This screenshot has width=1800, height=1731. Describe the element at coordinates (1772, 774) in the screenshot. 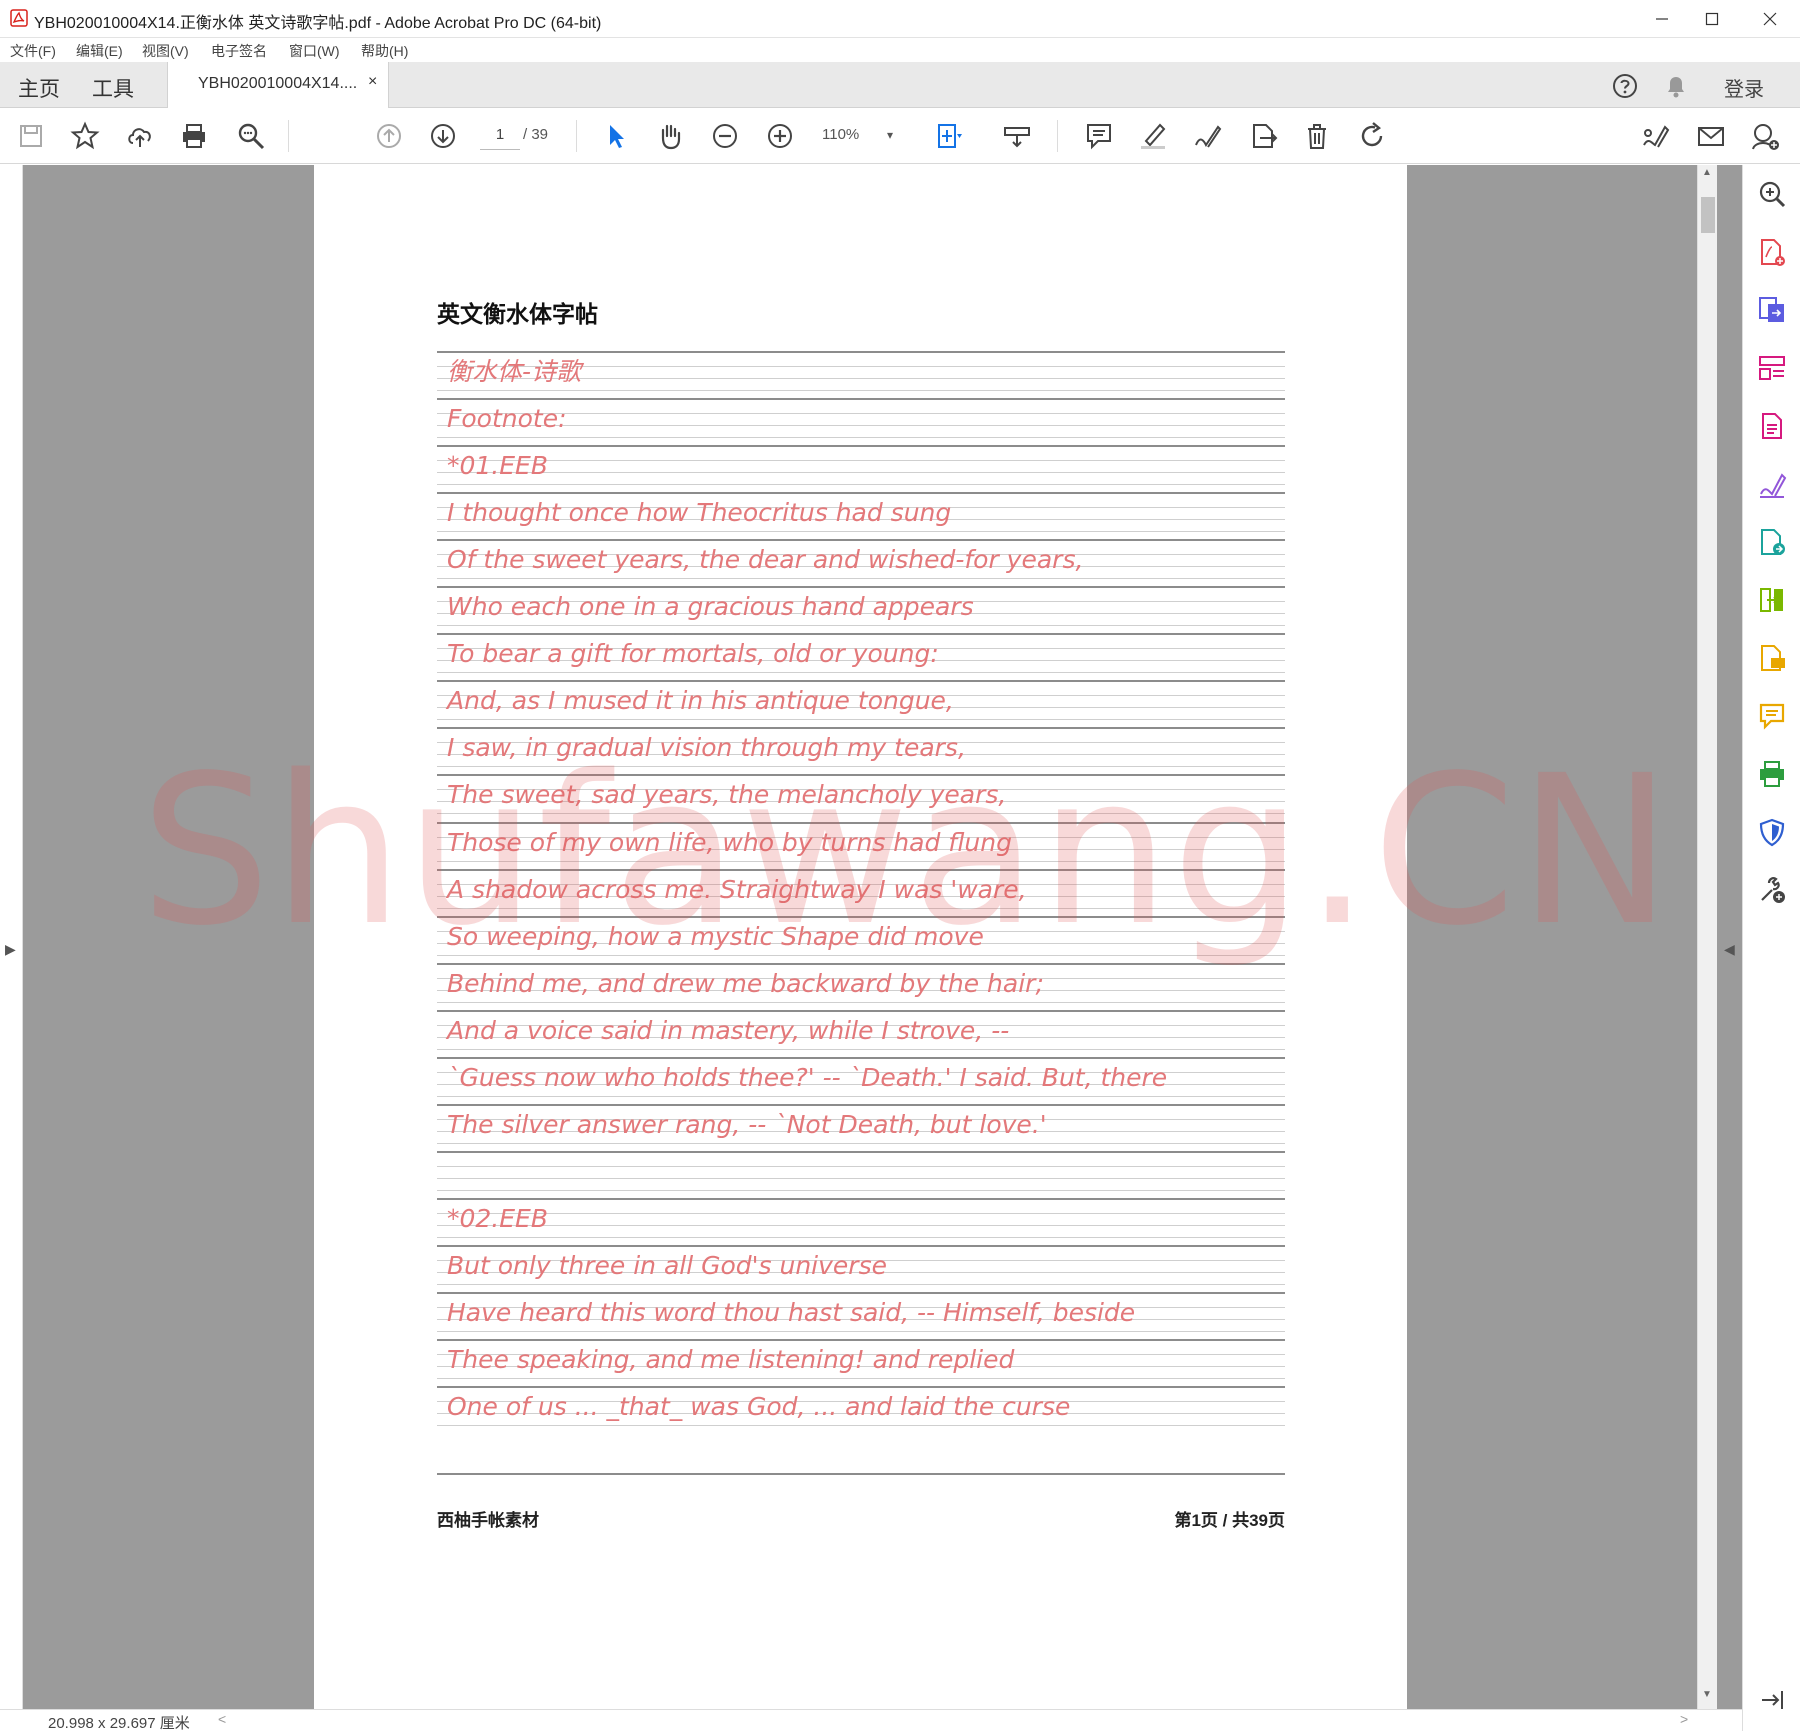

I see `print-production-icon` at that location.